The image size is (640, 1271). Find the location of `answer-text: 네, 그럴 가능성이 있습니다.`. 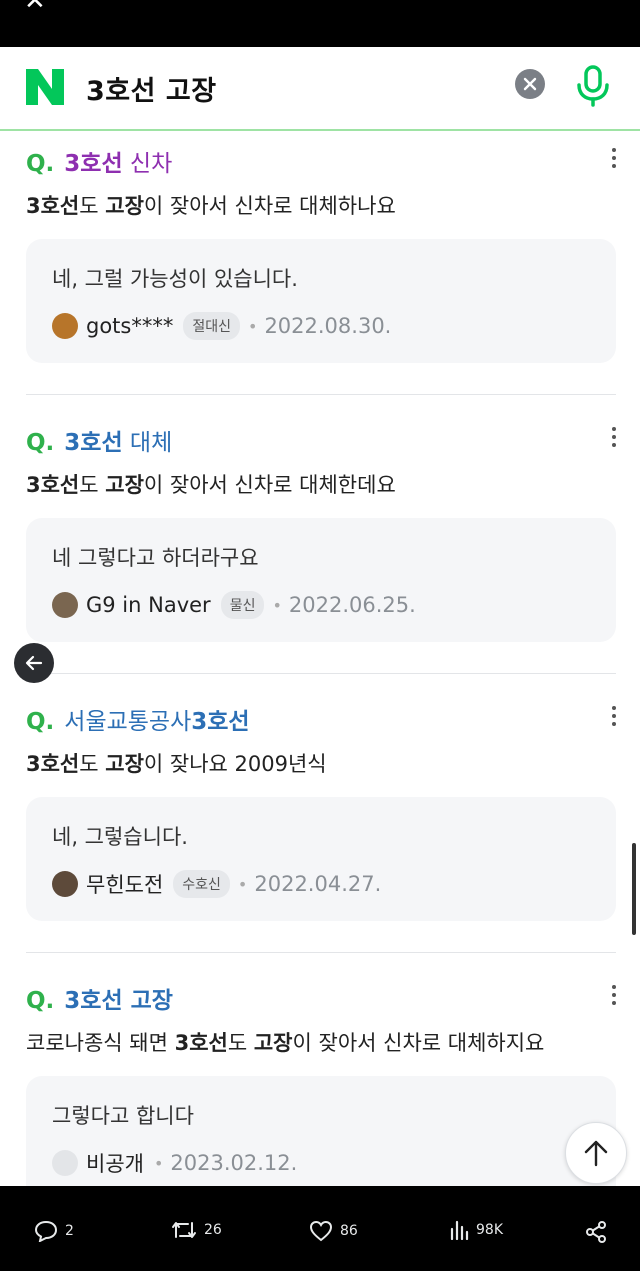

answer-text: 네, 그럴 가능성이 있습니다. is located at coordinates (175, 279).